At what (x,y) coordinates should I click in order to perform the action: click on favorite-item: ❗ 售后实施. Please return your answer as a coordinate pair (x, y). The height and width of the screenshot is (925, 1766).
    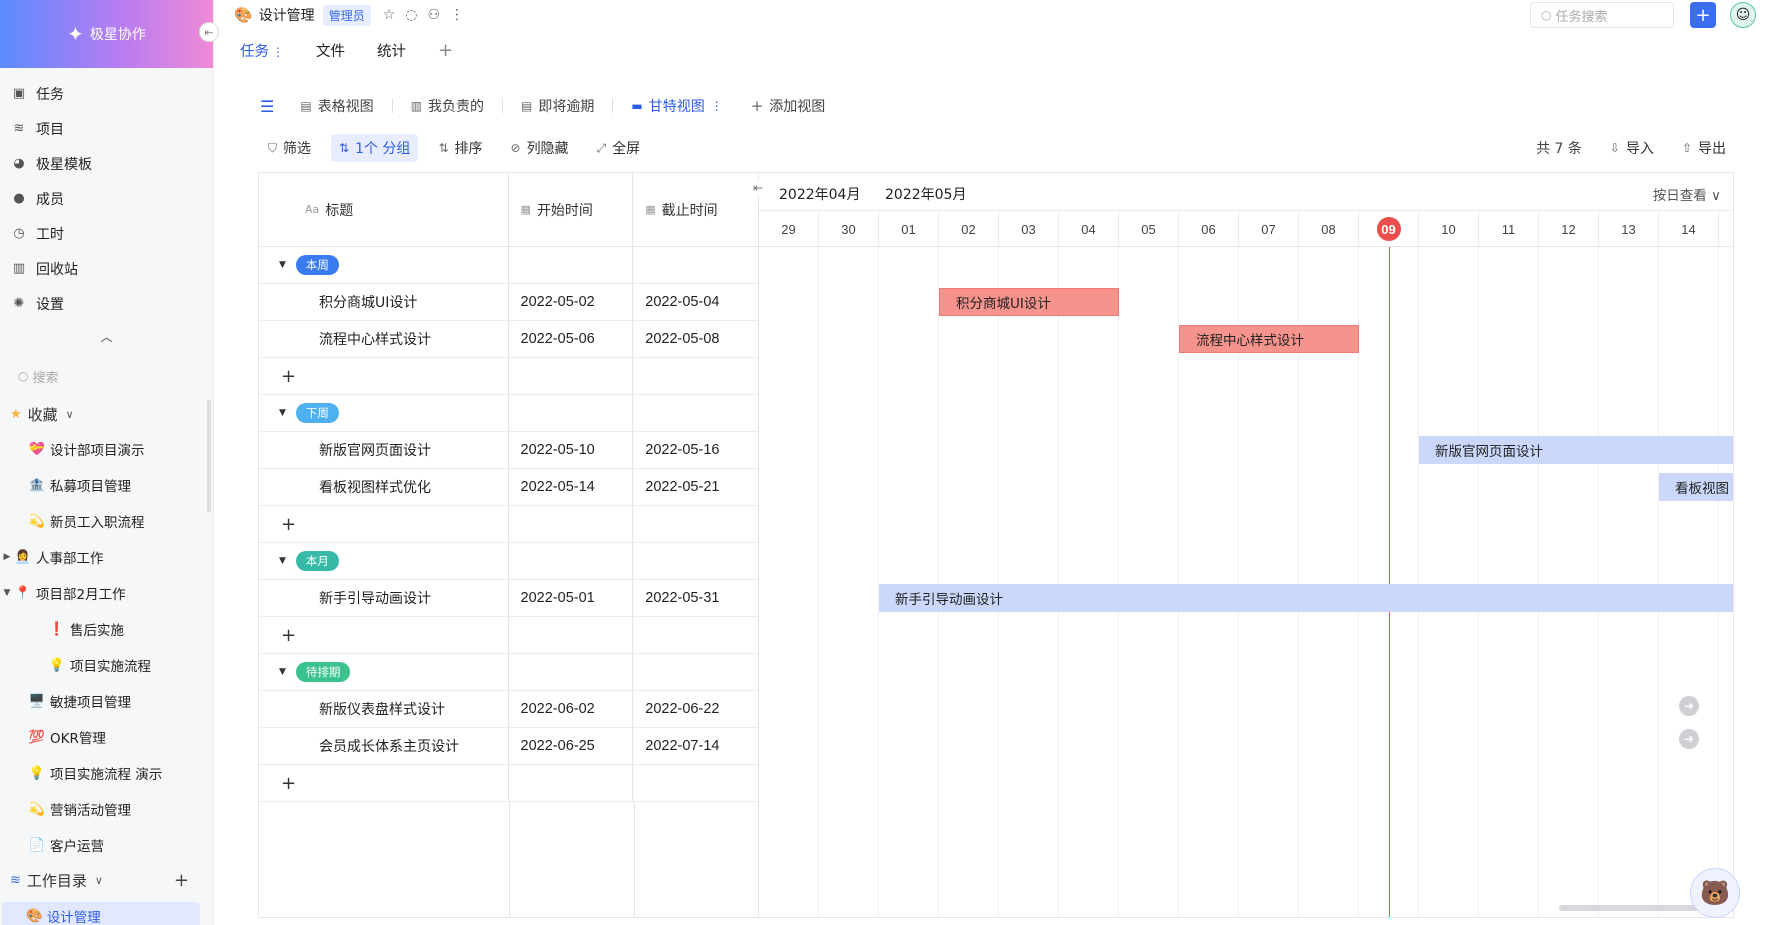
    Looking at the image, I should click on (106, 629).